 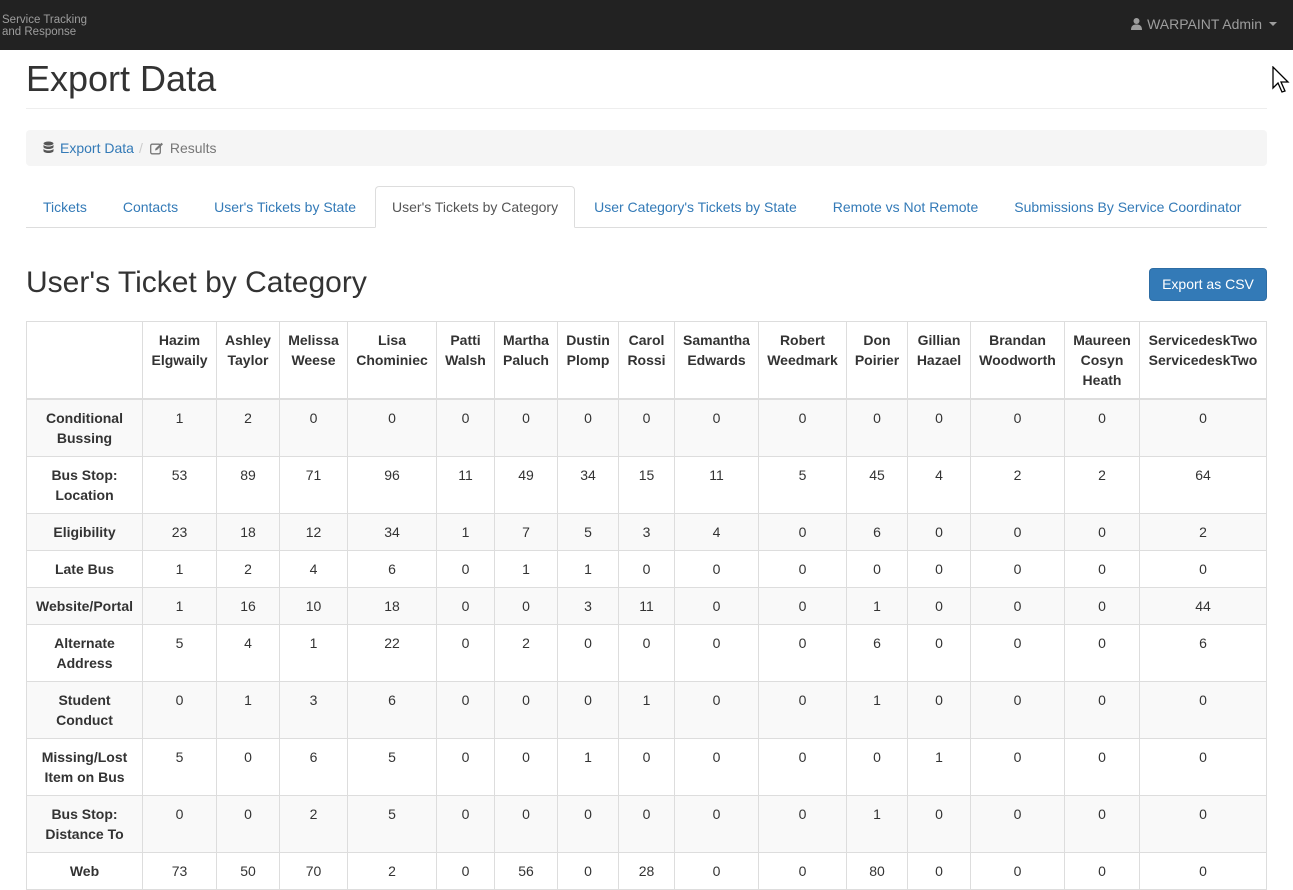 What do you see at coordinates (65, 207) in the screenshot?
I see `tab-tickets: Tickets` at bounding box center [65, 207].